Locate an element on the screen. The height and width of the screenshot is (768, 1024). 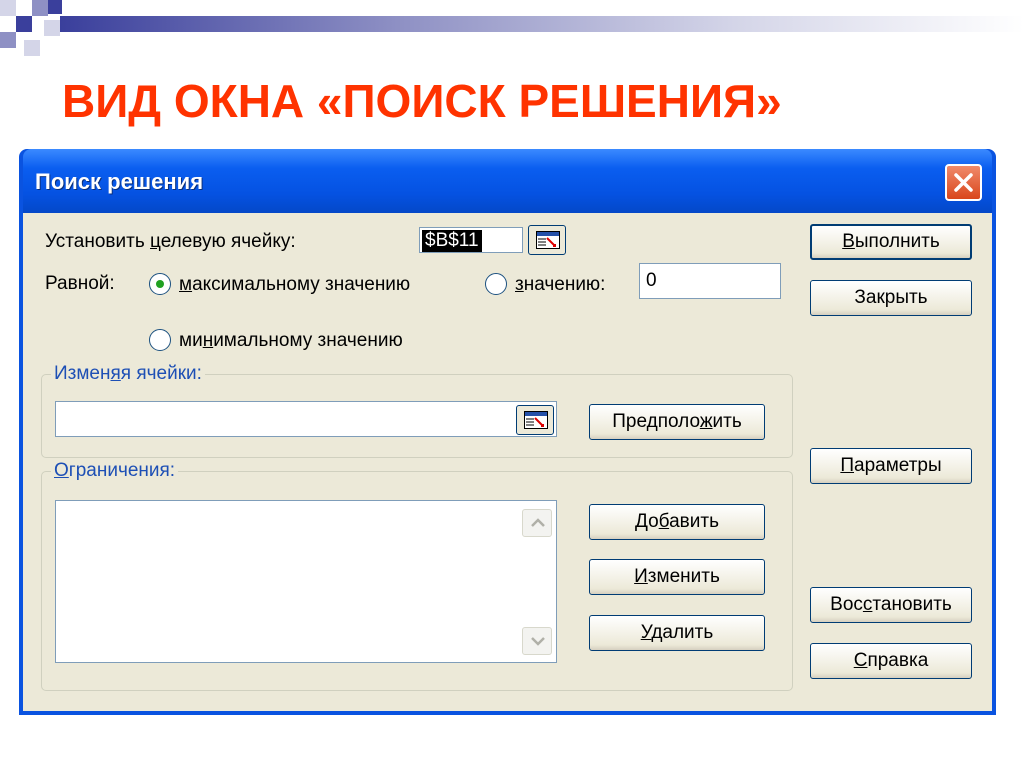
max-radio-label: максимальному значению is located at coordinates (295, 284).